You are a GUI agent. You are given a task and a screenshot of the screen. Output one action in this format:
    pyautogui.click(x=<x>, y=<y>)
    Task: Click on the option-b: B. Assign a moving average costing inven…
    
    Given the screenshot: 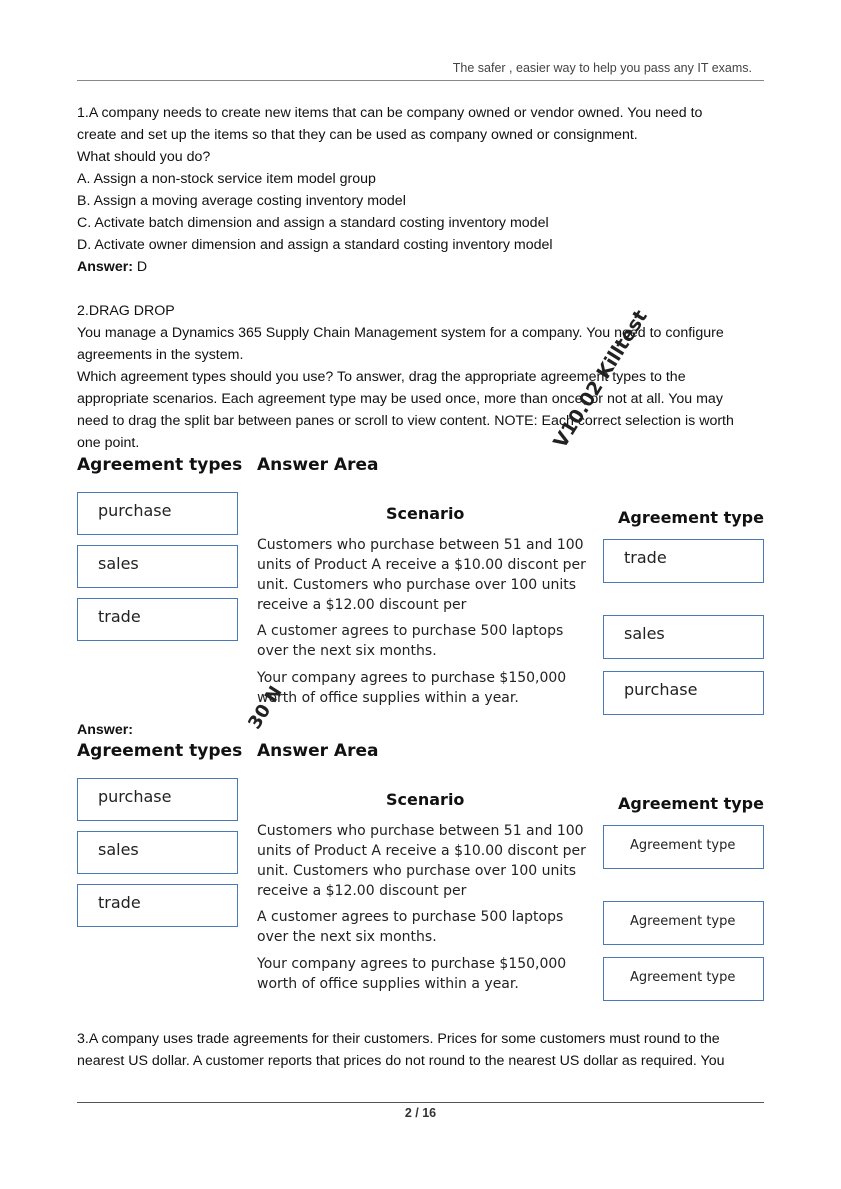 What is the action you would take?
    pyautogui.click(x=241, y=201)
    